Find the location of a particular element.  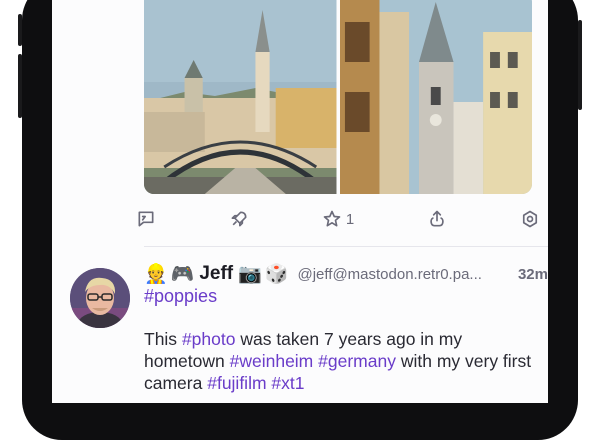

dice-emoji: 🎲 is located at coordinates (276, 274).